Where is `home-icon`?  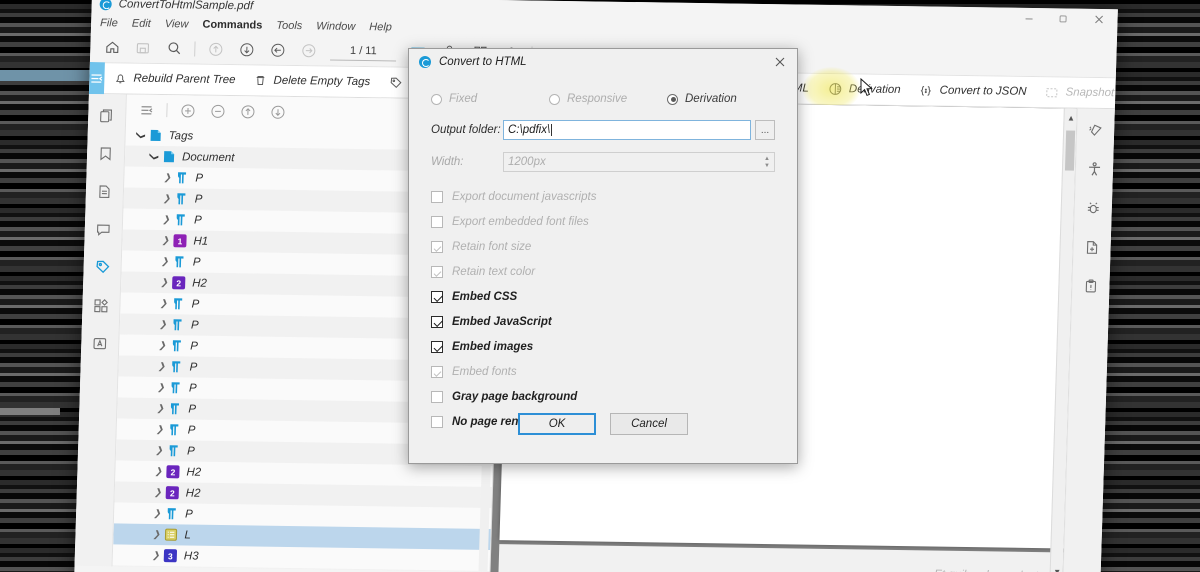
home-icon is located at coordinates (112, 47).